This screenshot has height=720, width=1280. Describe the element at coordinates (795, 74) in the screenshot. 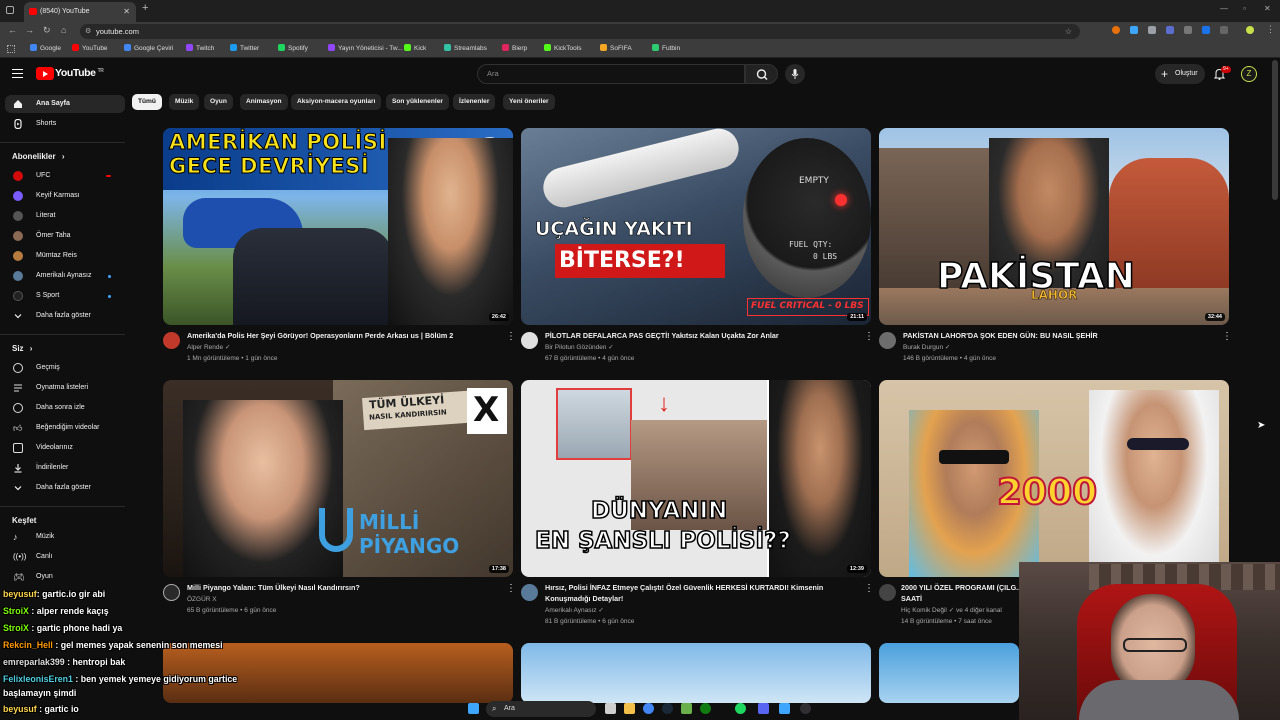

I see `voice-search-button` at that location.